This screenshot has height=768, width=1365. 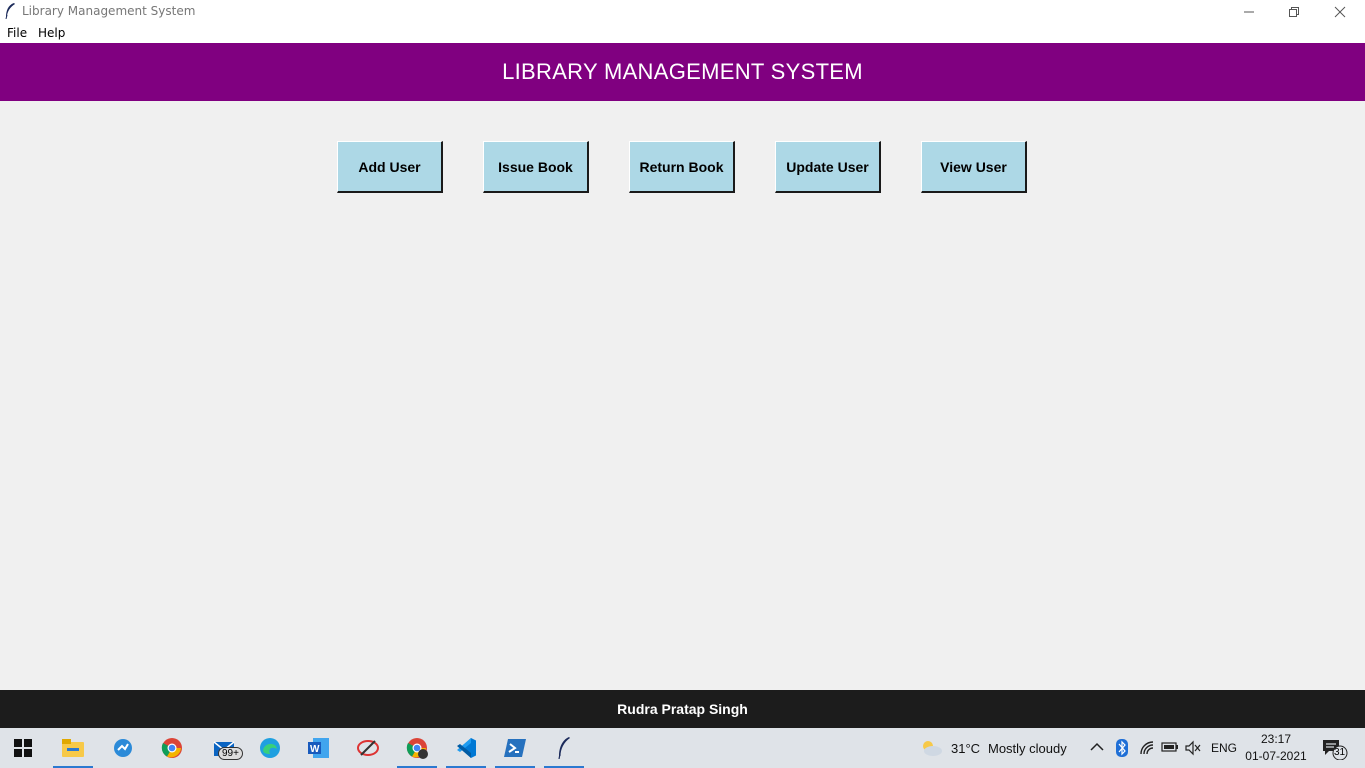 I want to click on taskbar-chrome, so click(x=172, y=748).